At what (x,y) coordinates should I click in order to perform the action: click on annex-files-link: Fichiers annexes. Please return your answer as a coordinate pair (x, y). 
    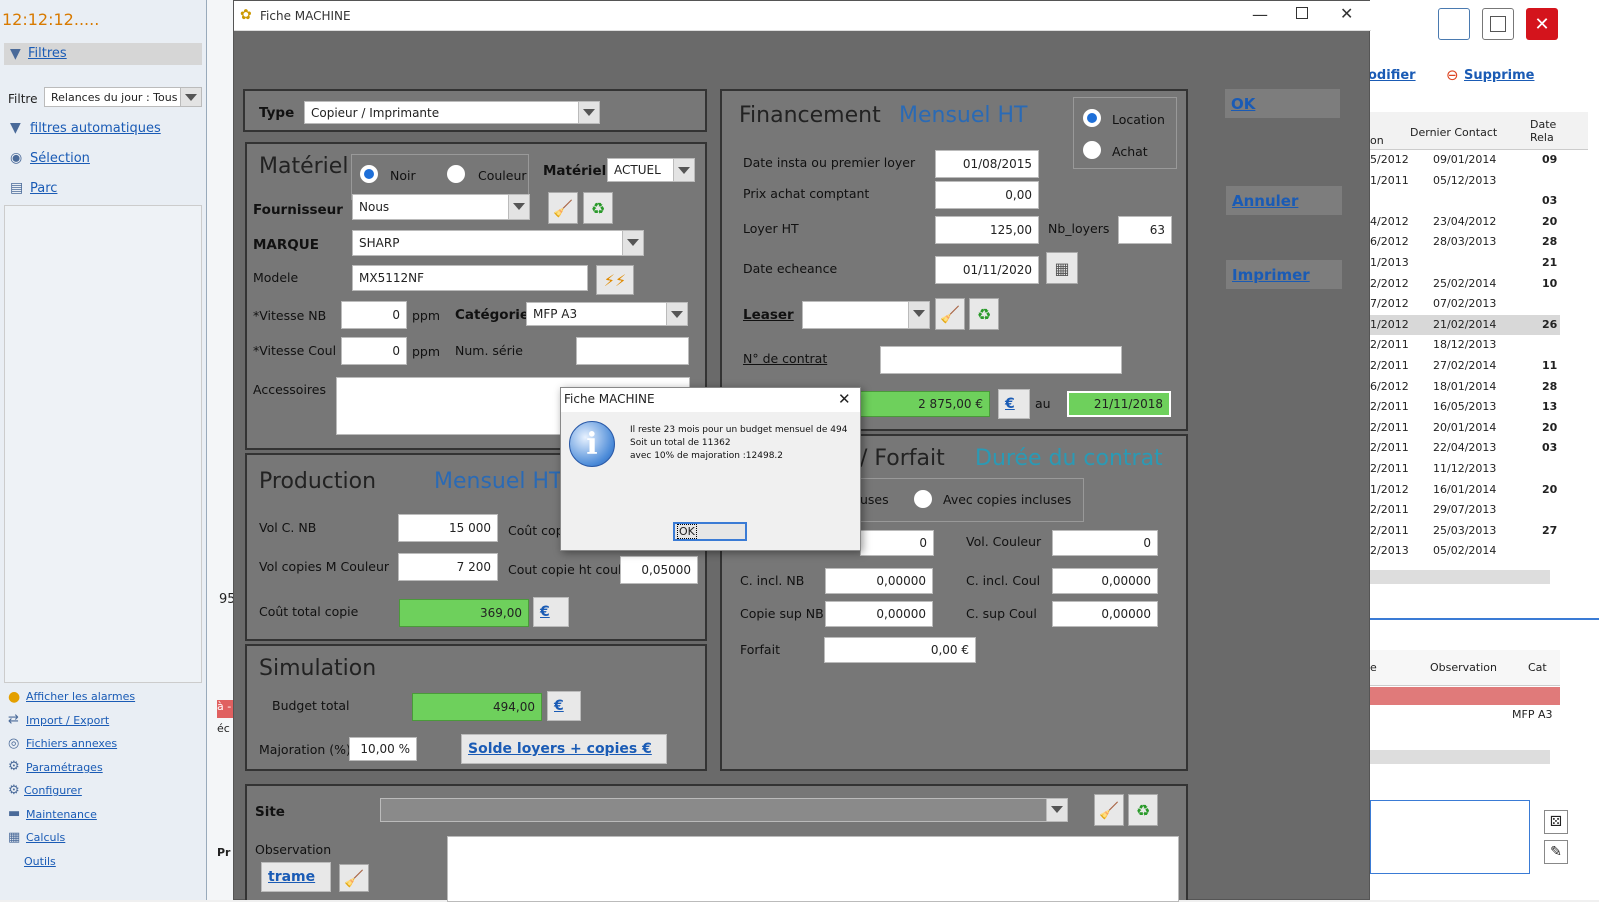
    Looking at the image, I should click on (71, 743).